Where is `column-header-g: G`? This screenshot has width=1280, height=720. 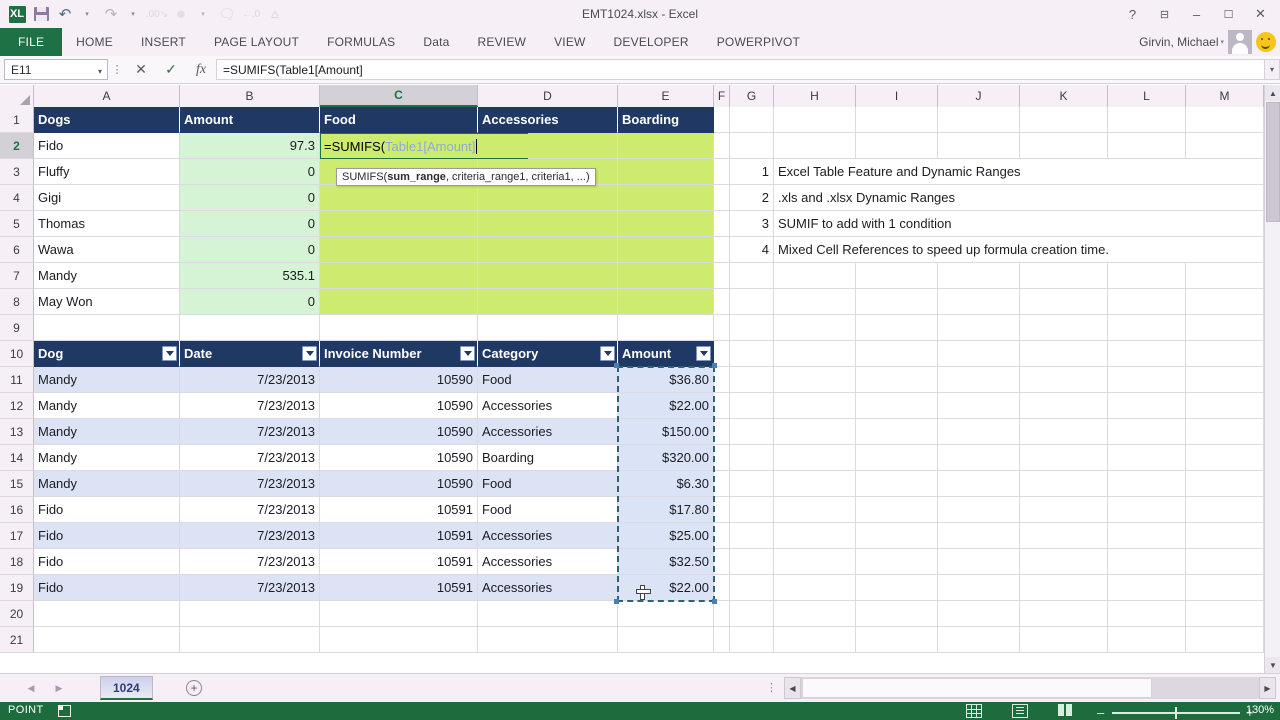 column-header-g: G is located at coordinates (752, 96).